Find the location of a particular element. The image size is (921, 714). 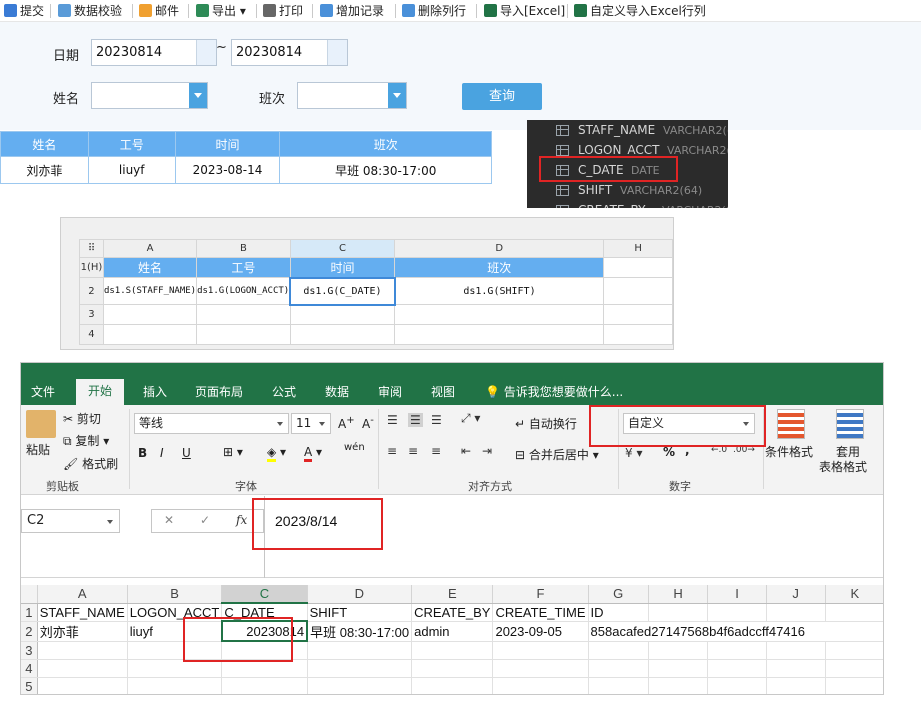

sheet-cell: 858acafed27147568b4f6adccff47416 is located at coordinates (735, 631).